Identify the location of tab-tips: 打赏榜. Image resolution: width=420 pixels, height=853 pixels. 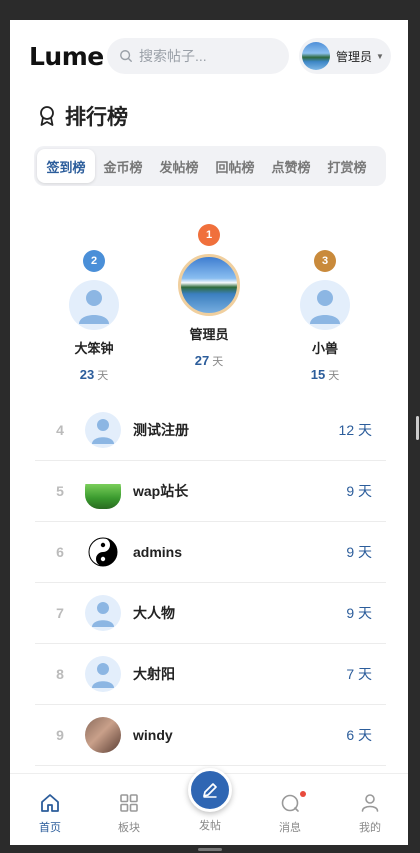
(347, 166).